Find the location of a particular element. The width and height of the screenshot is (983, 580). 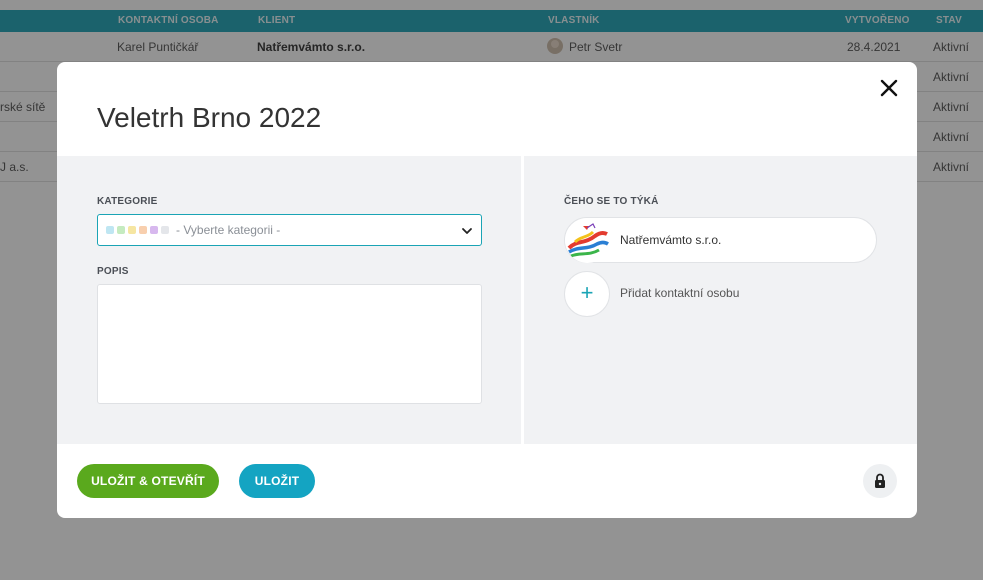

plus-icon: + is located at coordinates (587, 294).